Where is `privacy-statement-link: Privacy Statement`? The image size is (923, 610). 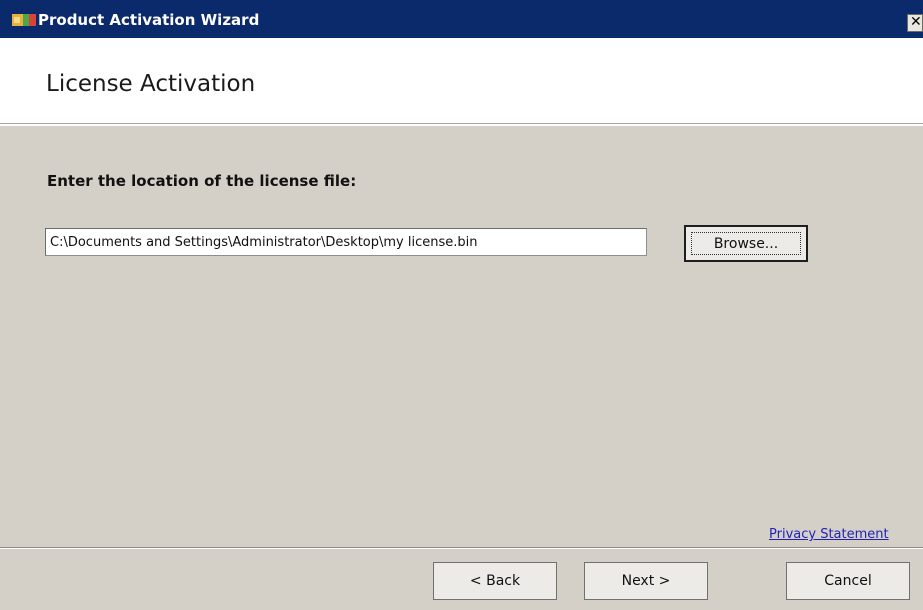 privacy-statement-link: Privacy Statement is located at coordinates (829, 534).